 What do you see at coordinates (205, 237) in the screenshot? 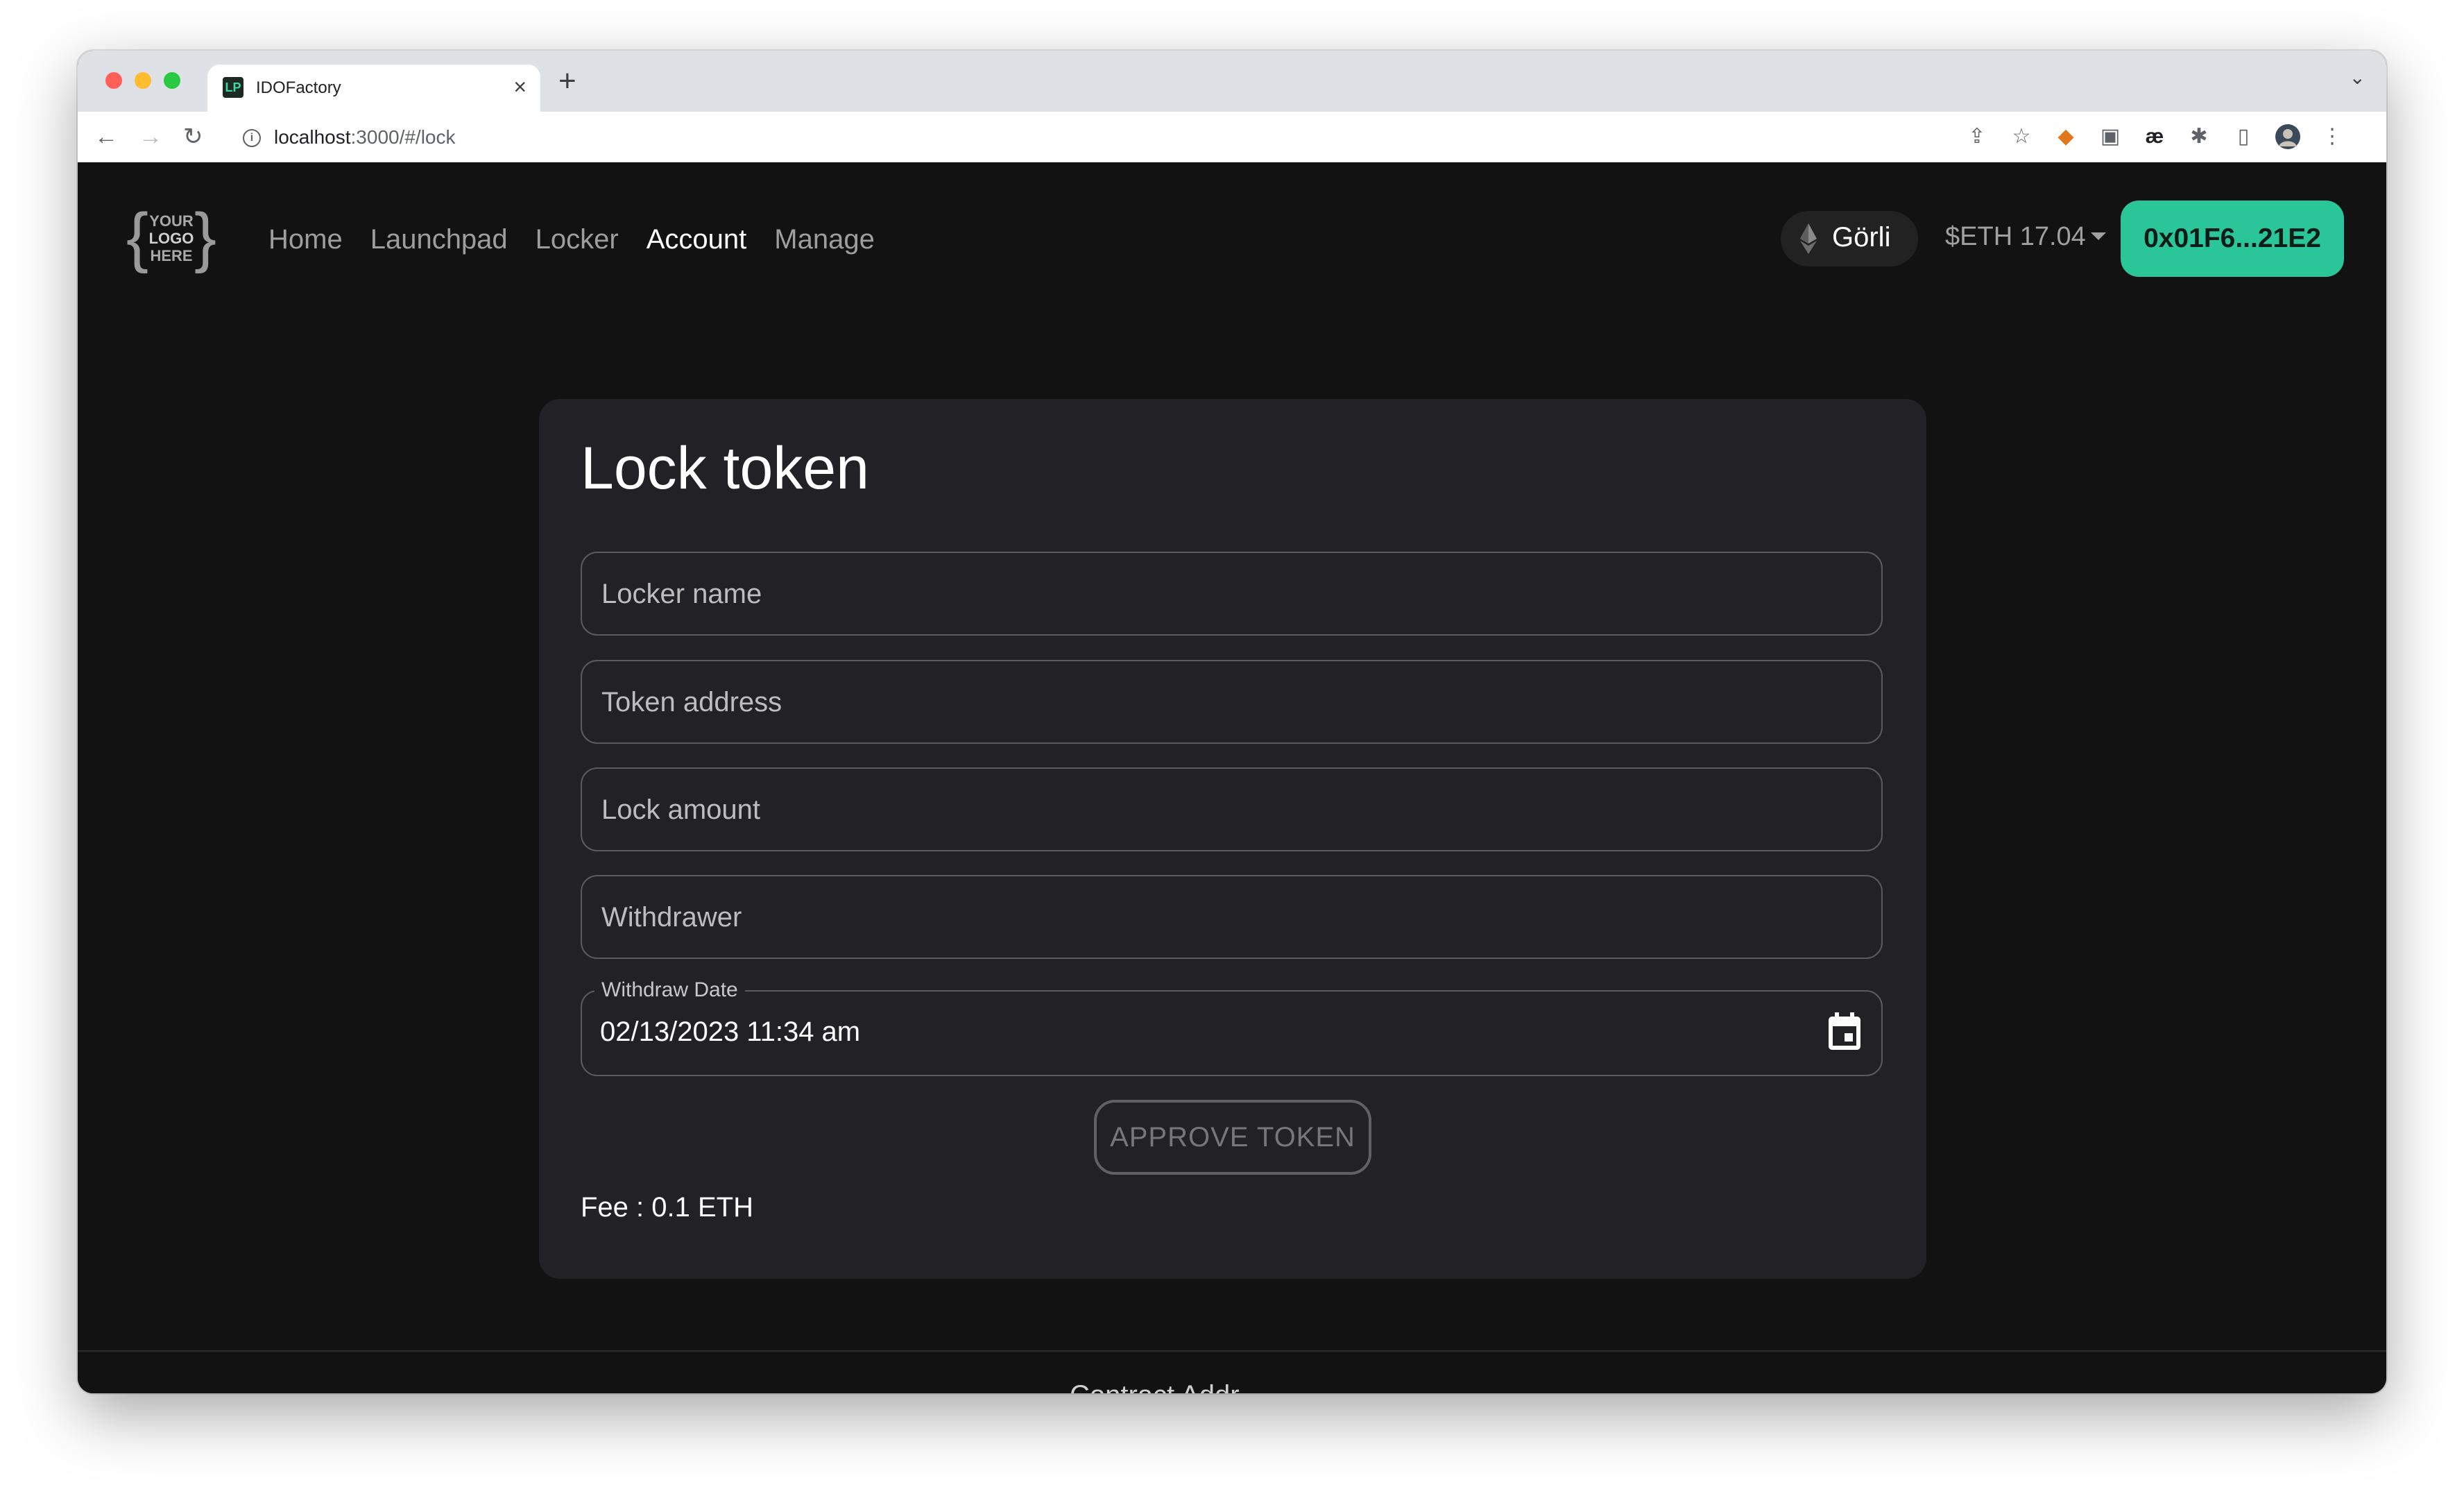
I see `logo-brace-right: }` at bounding box center [205, 237].